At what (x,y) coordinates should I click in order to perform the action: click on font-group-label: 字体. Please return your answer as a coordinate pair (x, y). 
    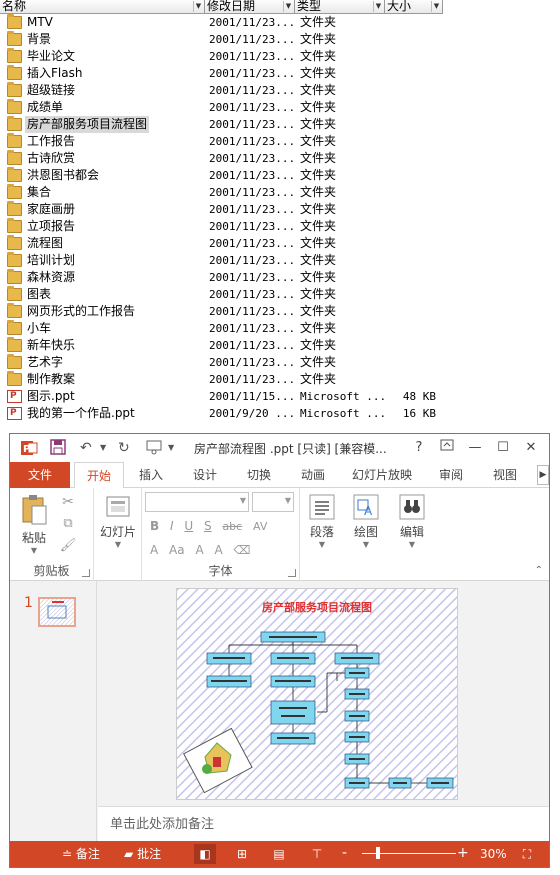
    Looking at the image, I should click on (220, 571).